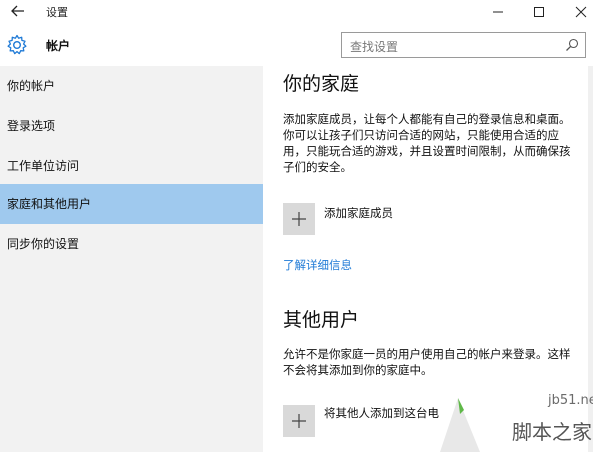 This screenshot has width=593, height=452. Describe the element at coordinates (358, 213) in the screenshot. I see `add-family-member-label: 添加家庭成员` at that location.